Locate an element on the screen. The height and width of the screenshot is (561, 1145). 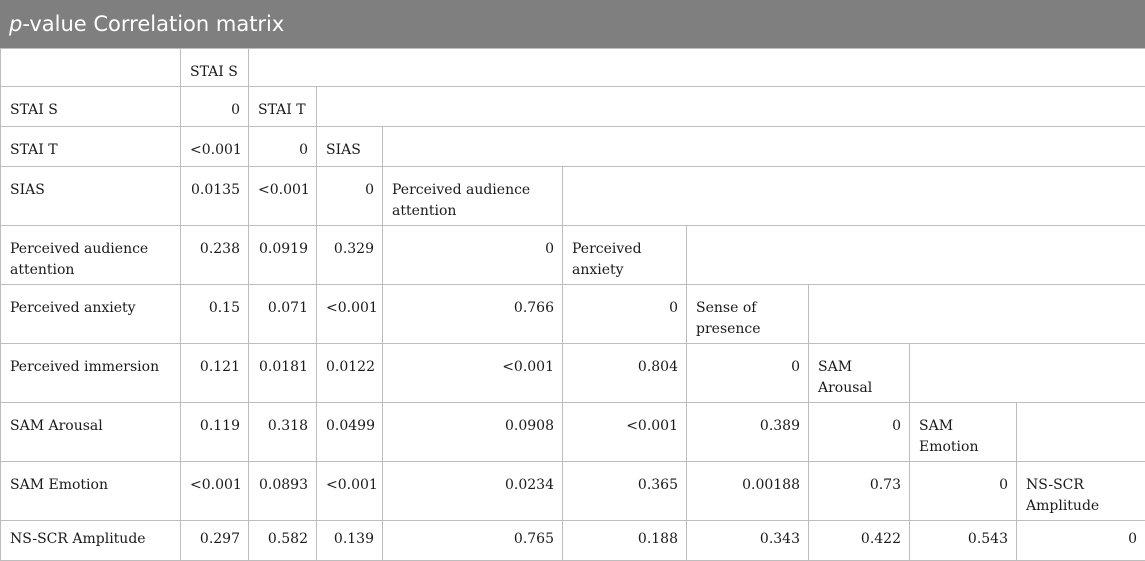
p-value-cell: 0.0181 is located at coordinates (283, 373).